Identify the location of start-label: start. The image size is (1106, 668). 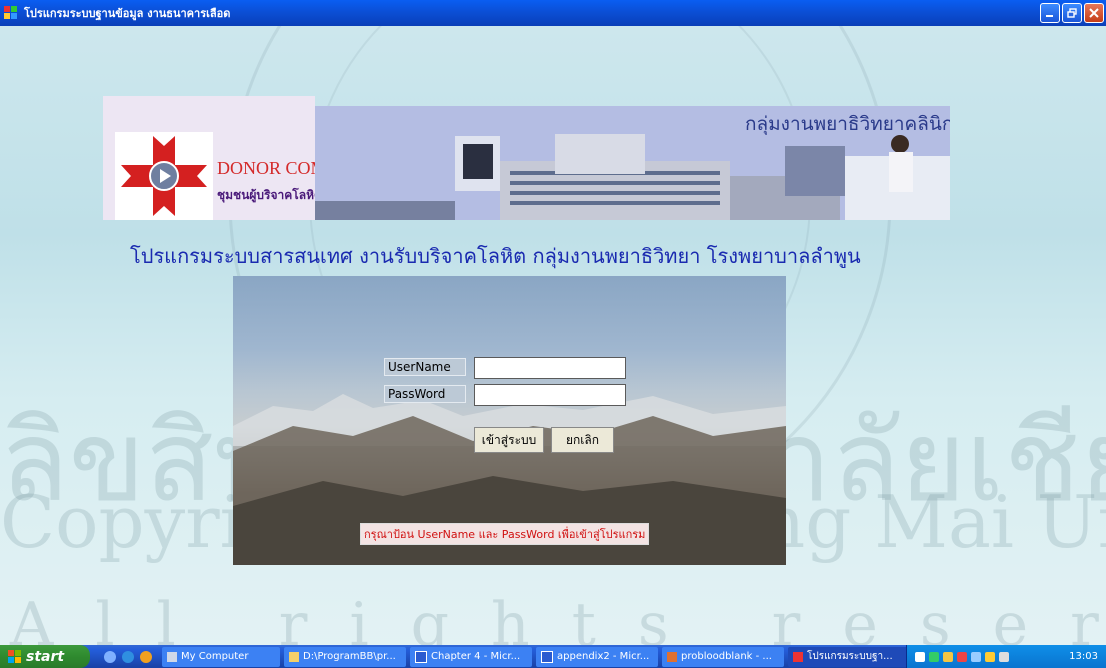
(45, 656).